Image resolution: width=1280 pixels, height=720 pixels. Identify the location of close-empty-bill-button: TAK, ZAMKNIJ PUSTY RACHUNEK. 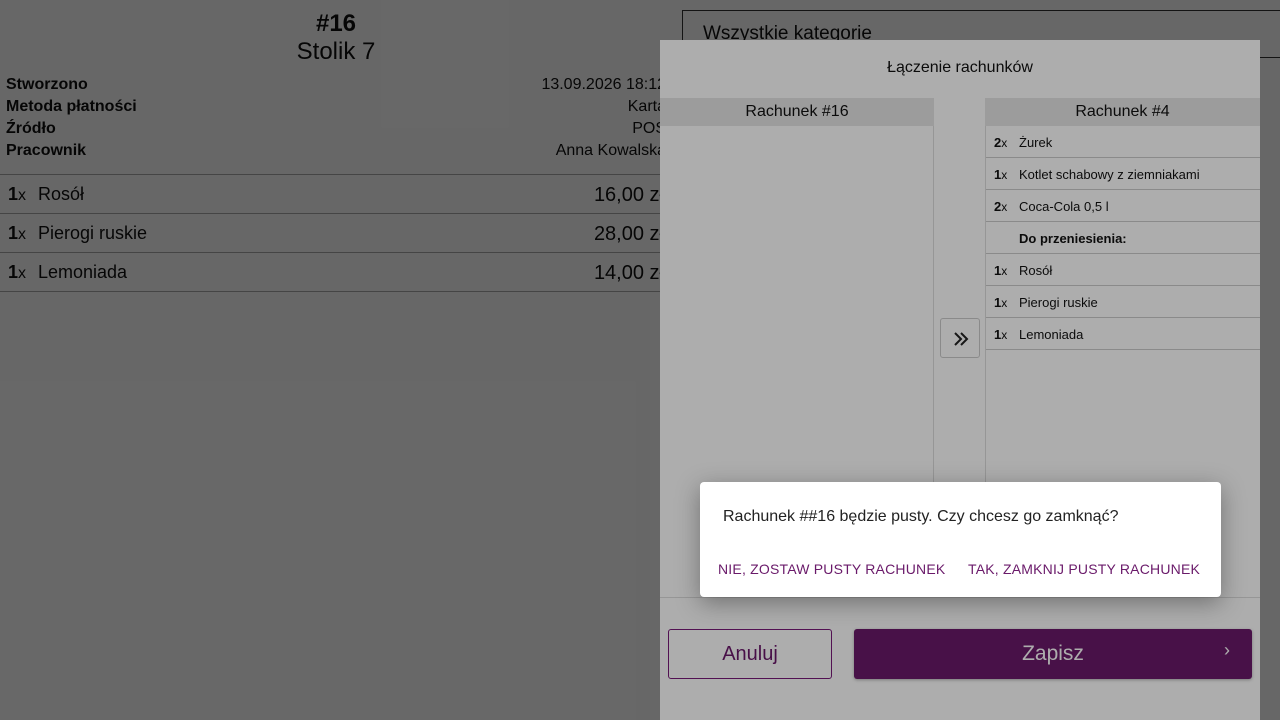
(1084, 569).